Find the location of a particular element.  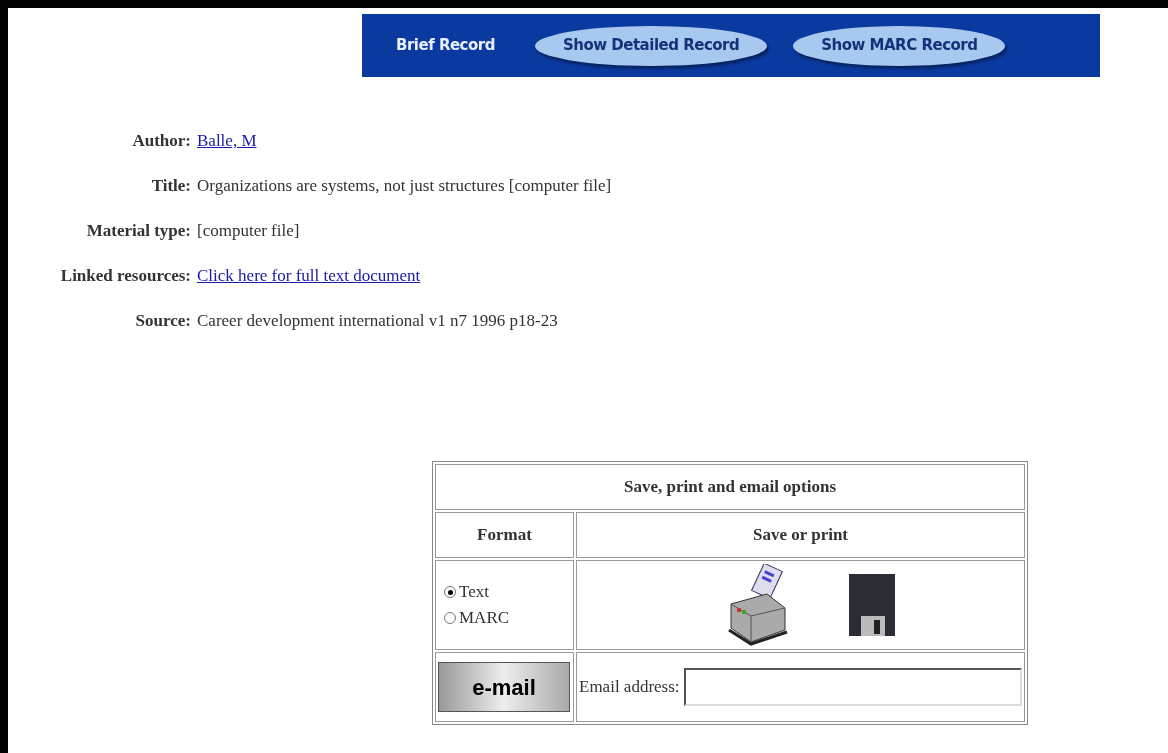

field-label: Linked resources: is located at coordinates (125, 276).